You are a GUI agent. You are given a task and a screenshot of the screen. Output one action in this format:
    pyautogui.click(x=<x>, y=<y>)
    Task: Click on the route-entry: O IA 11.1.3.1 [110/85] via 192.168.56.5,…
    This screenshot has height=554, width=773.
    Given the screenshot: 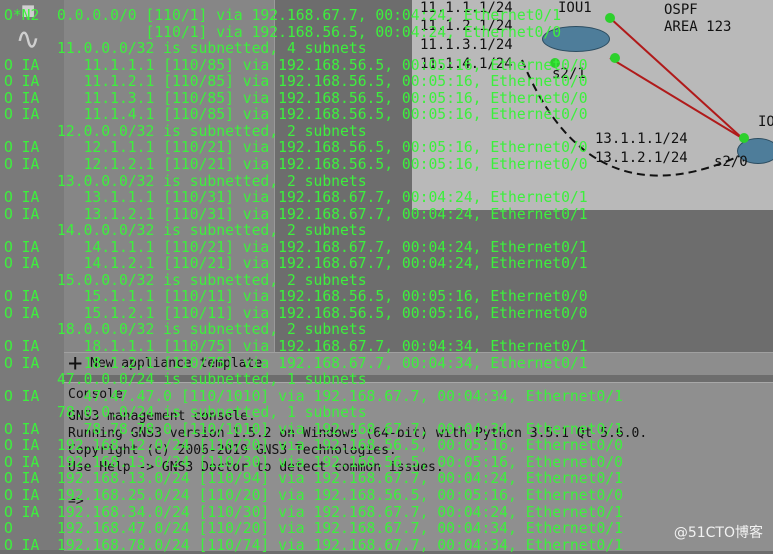 What is the action you would take?
    pyautogui.click(x=296, y=98)
    